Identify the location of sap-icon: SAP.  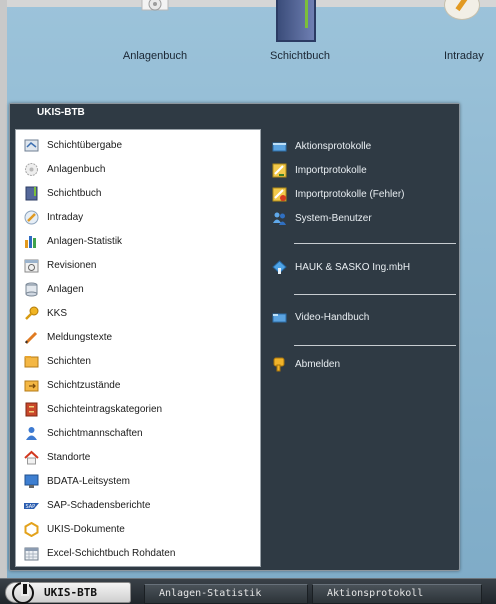
(31, 505).